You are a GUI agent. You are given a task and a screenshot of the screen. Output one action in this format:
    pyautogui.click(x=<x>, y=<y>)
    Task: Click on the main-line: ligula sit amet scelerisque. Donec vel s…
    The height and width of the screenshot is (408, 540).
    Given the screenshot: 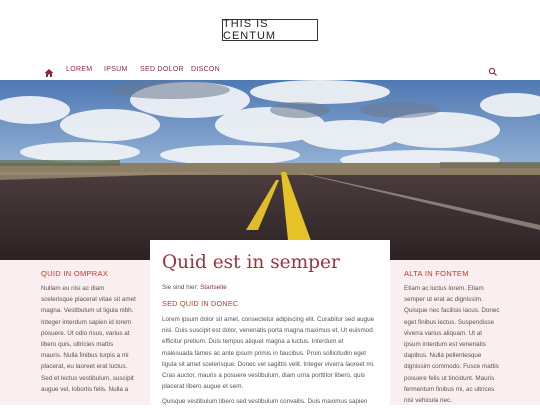 What is the action you would take?
    pyautogui.click(x=268, y=364)
    